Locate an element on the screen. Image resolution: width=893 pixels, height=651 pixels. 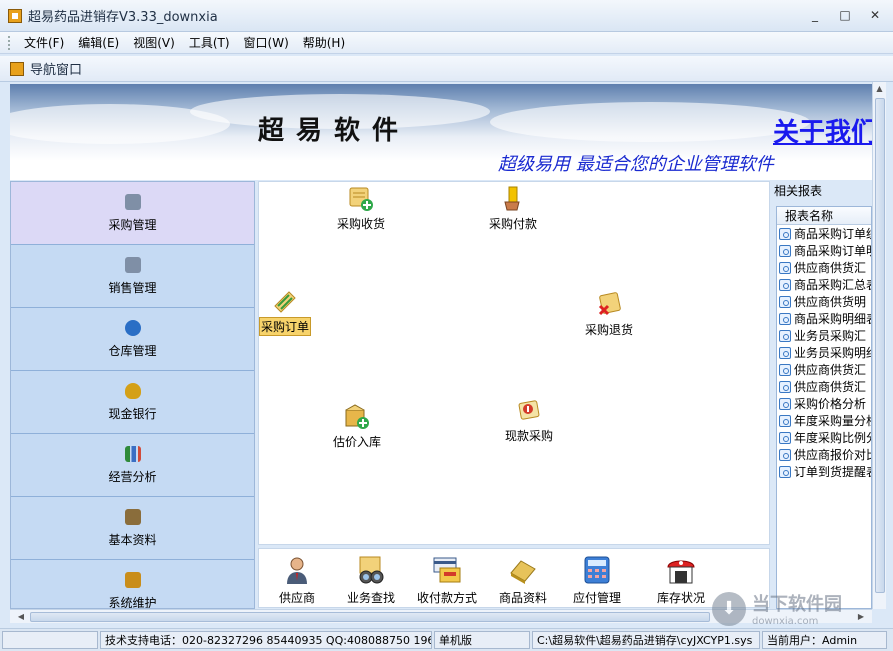
watermark-text: 当下软件园 is located at coordinates (797, 604).